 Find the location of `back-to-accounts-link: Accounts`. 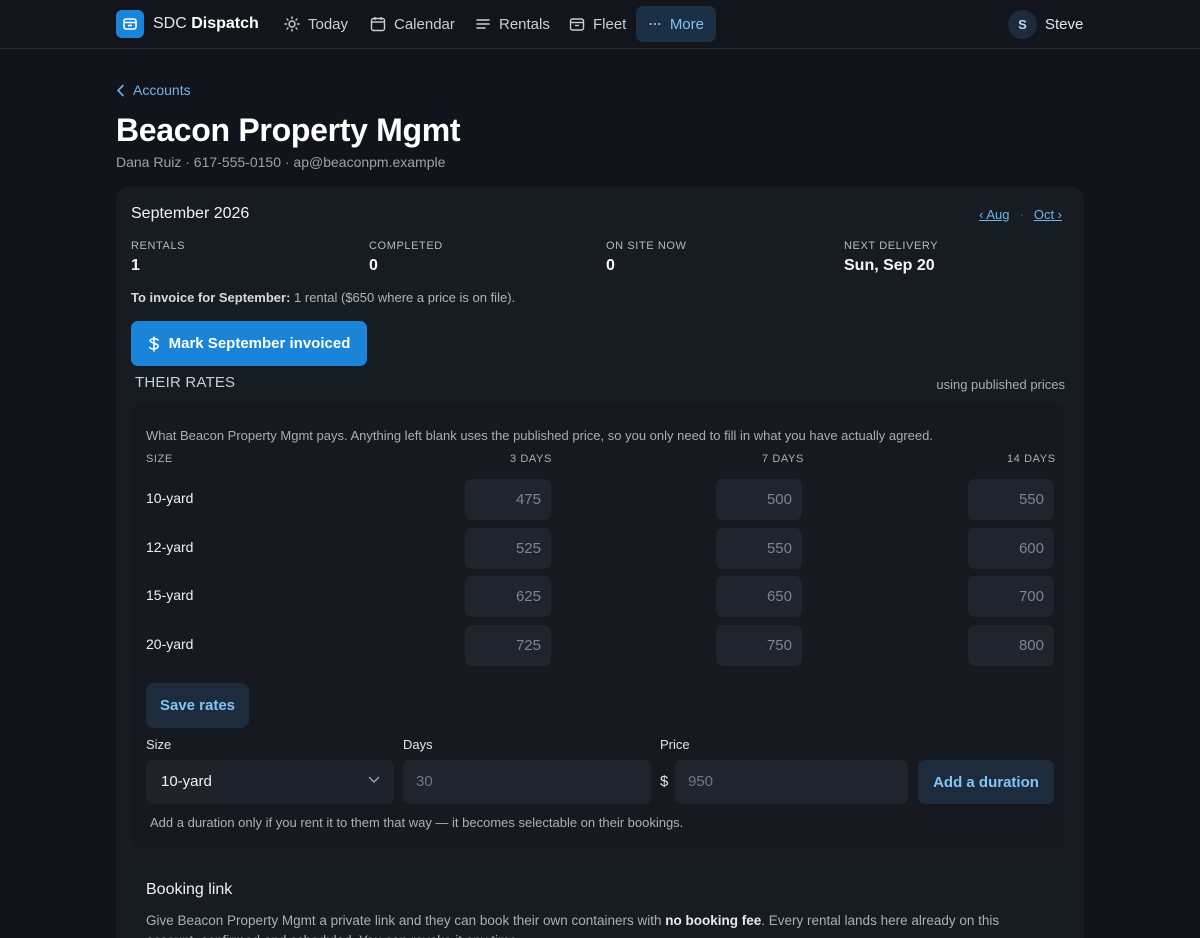

back-to-accounts-link: Accounts is located at coordinates (153, 90).